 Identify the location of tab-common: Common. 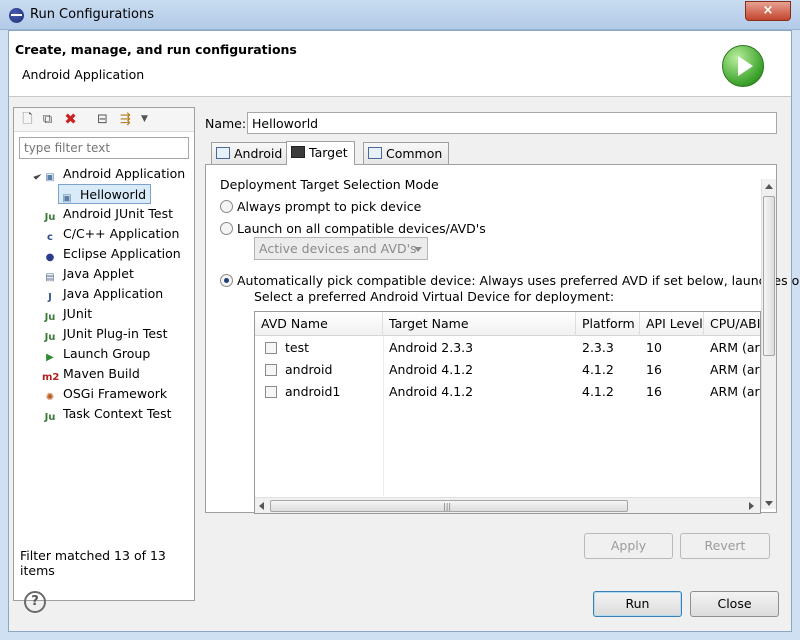
(406, 153).